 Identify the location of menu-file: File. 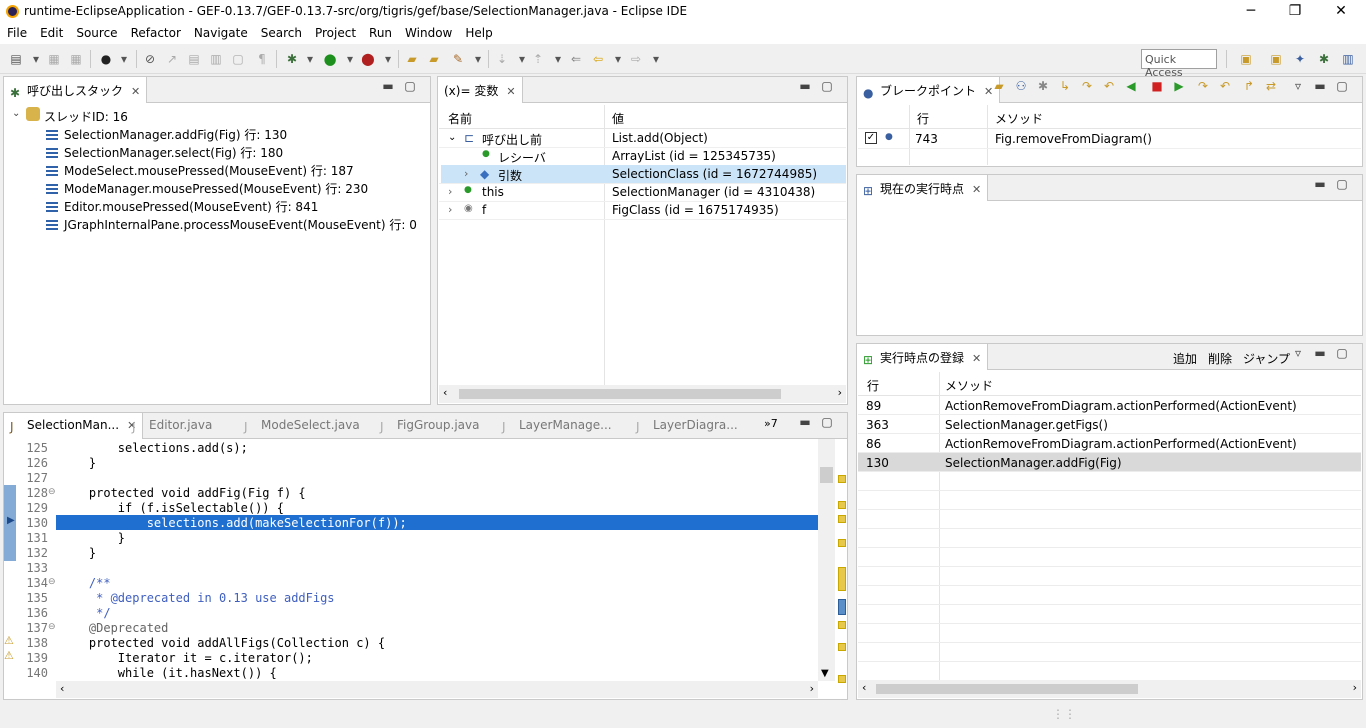
(16, 32).